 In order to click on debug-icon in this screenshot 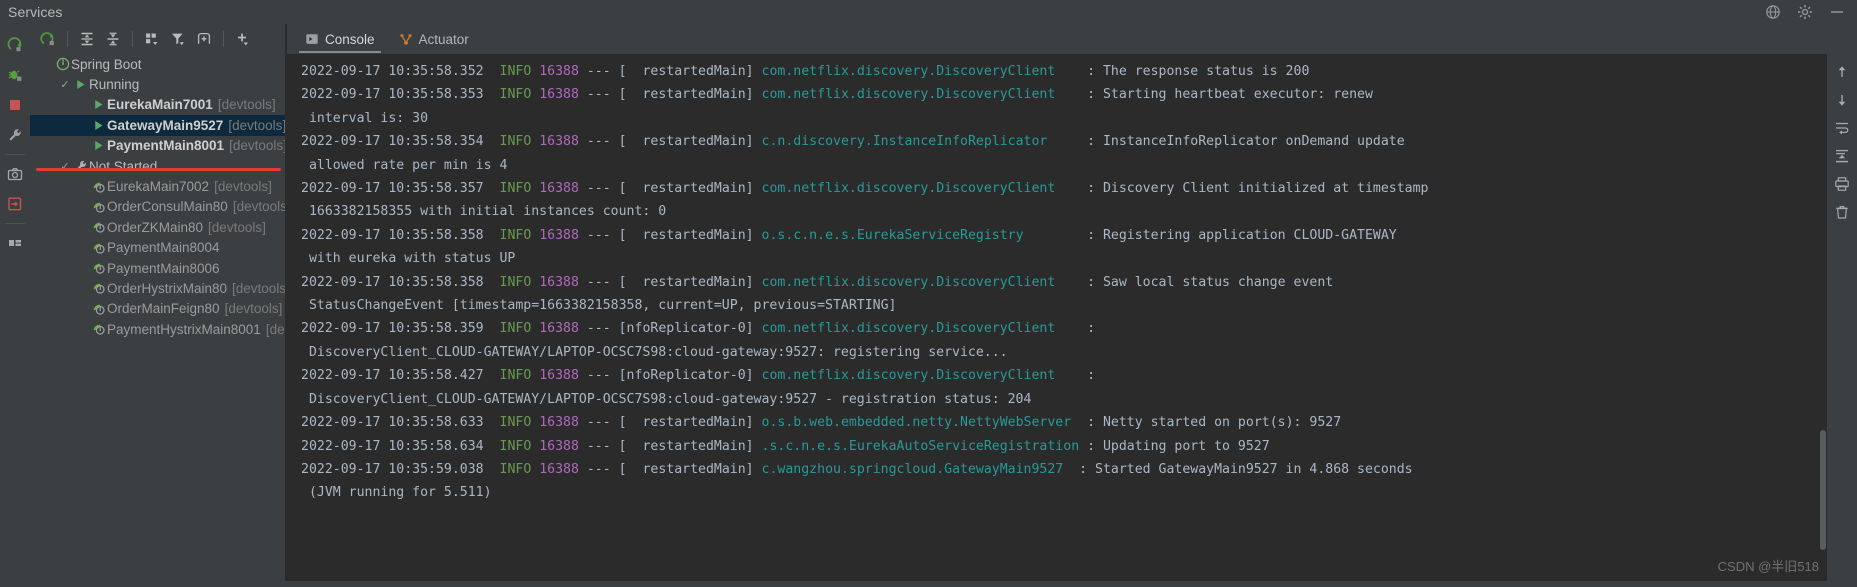, I will do `click(15, 75)`.